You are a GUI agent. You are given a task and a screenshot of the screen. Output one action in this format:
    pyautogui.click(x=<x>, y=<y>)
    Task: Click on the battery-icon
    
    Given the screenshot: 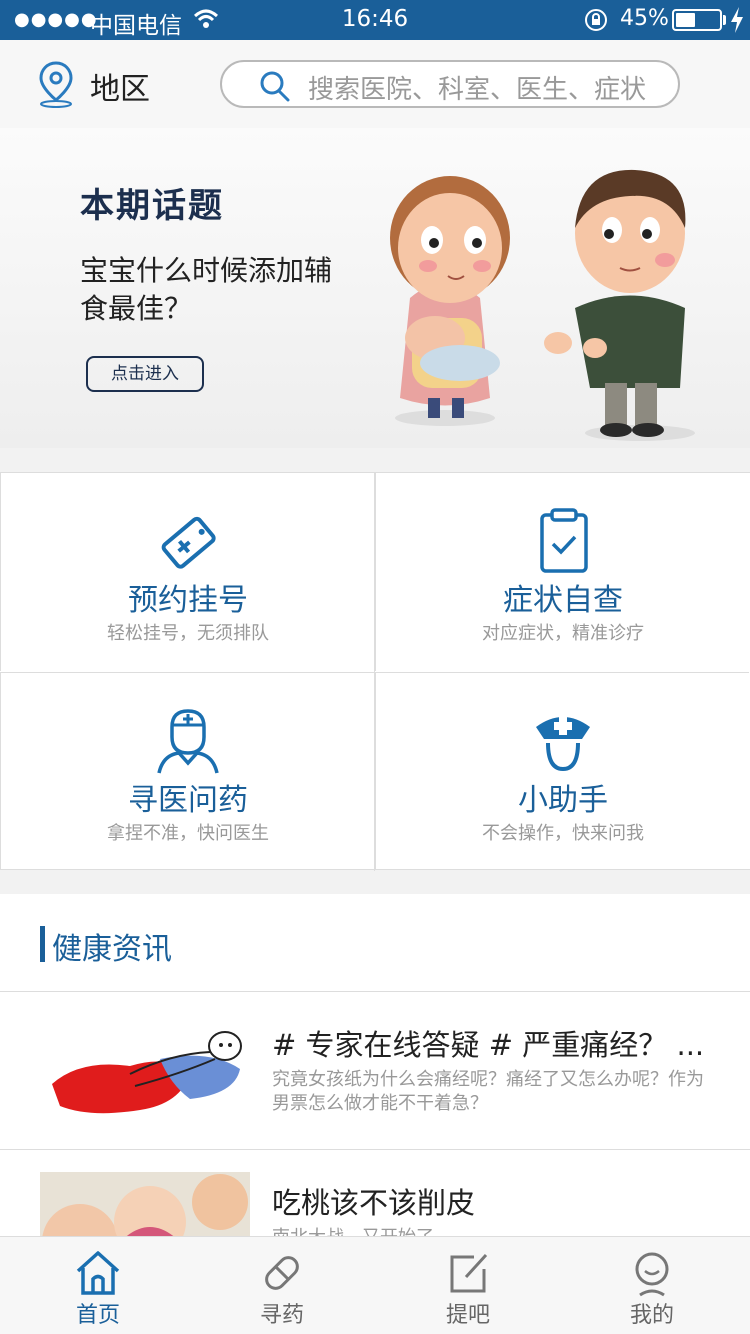 What is the action you would take?
    pyautogui.click(x=697, y=20)
    